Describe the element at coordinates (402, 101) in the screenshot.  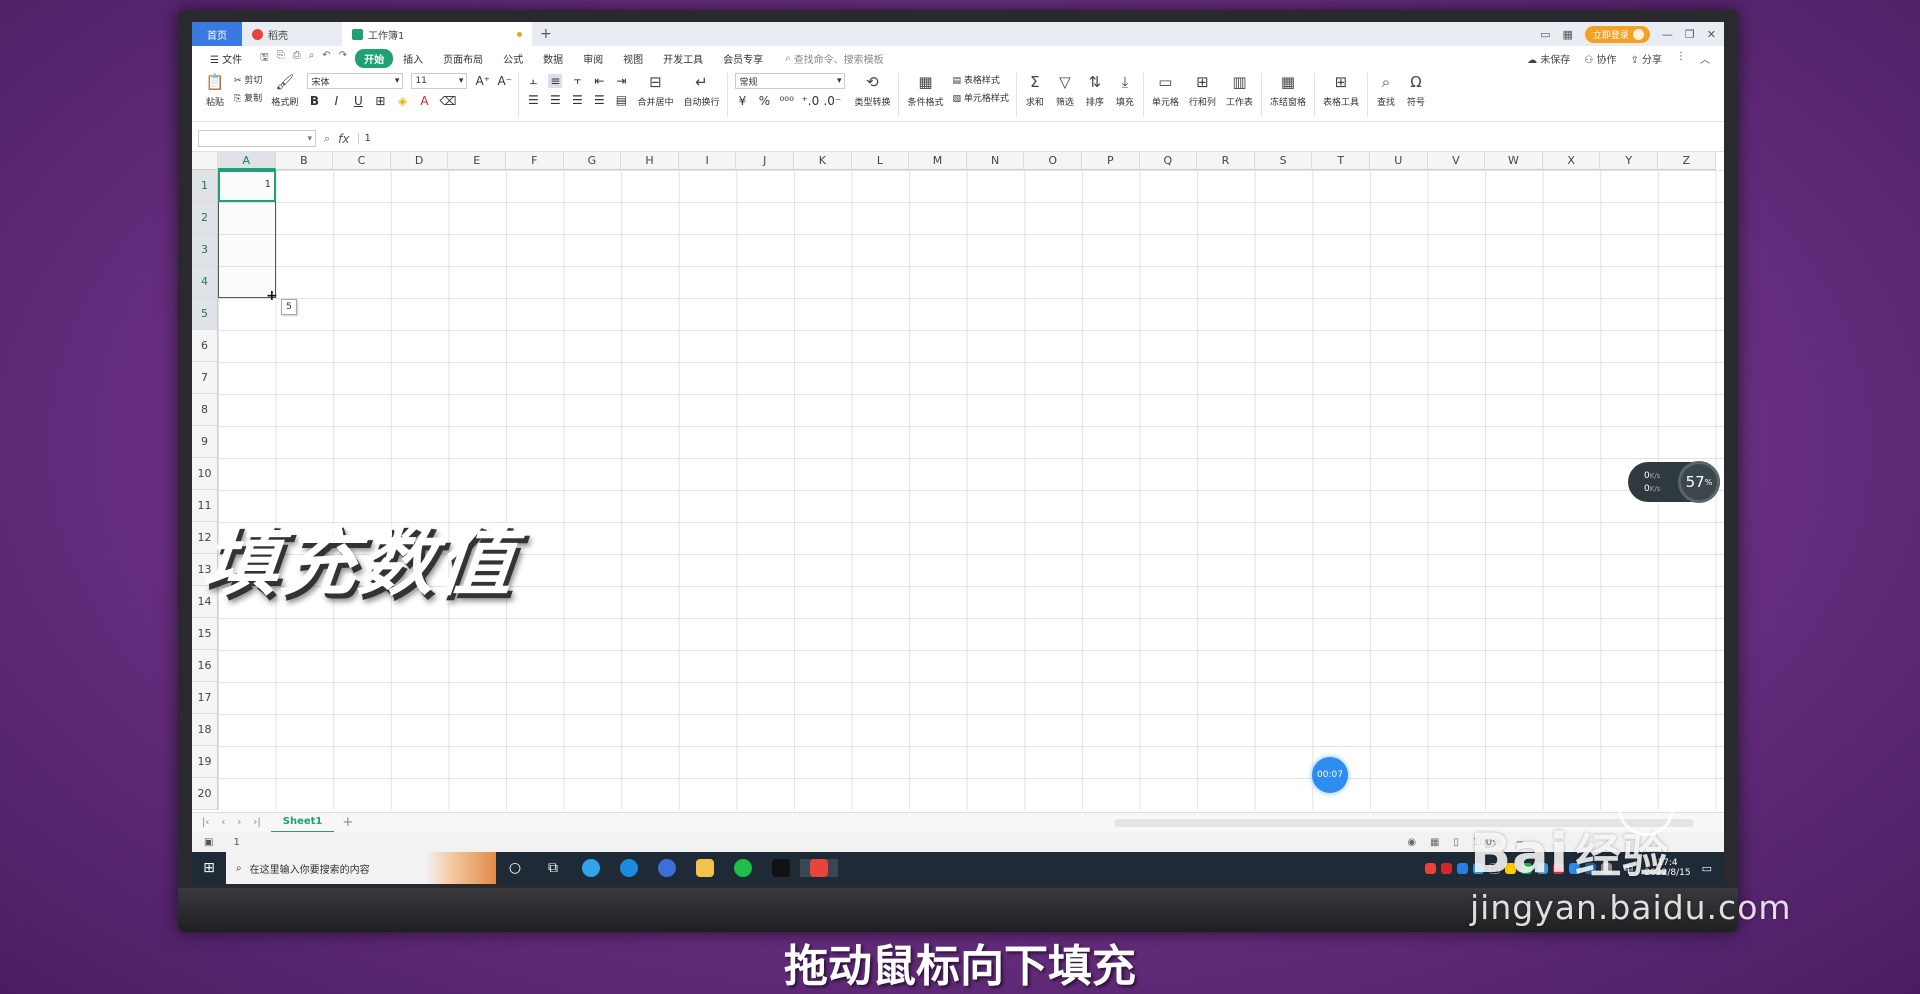
I see `fill-color-icon: ◈` at that location.